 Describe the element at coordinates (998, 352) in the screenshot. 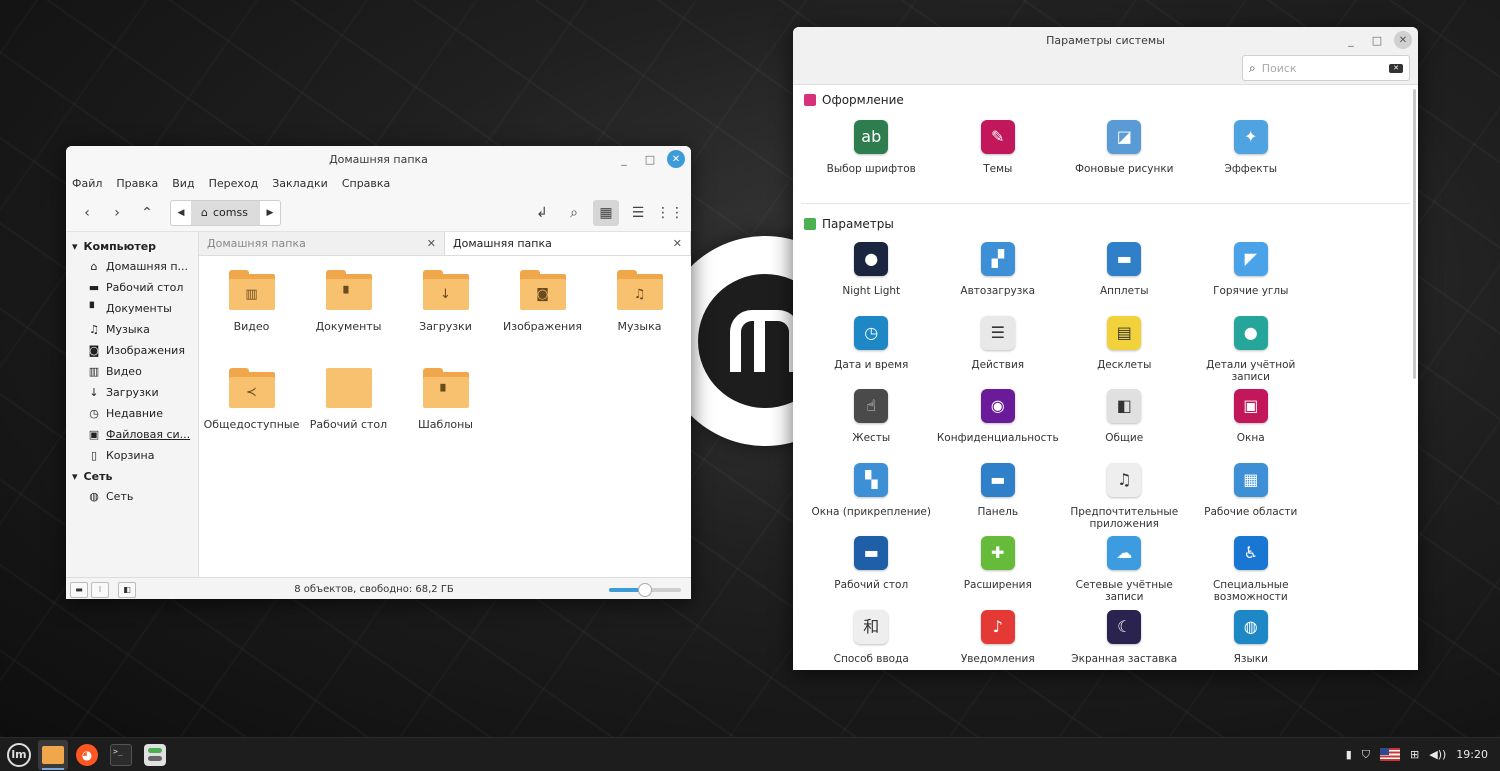

I see `settings-item: ☰ Действия` at that location.